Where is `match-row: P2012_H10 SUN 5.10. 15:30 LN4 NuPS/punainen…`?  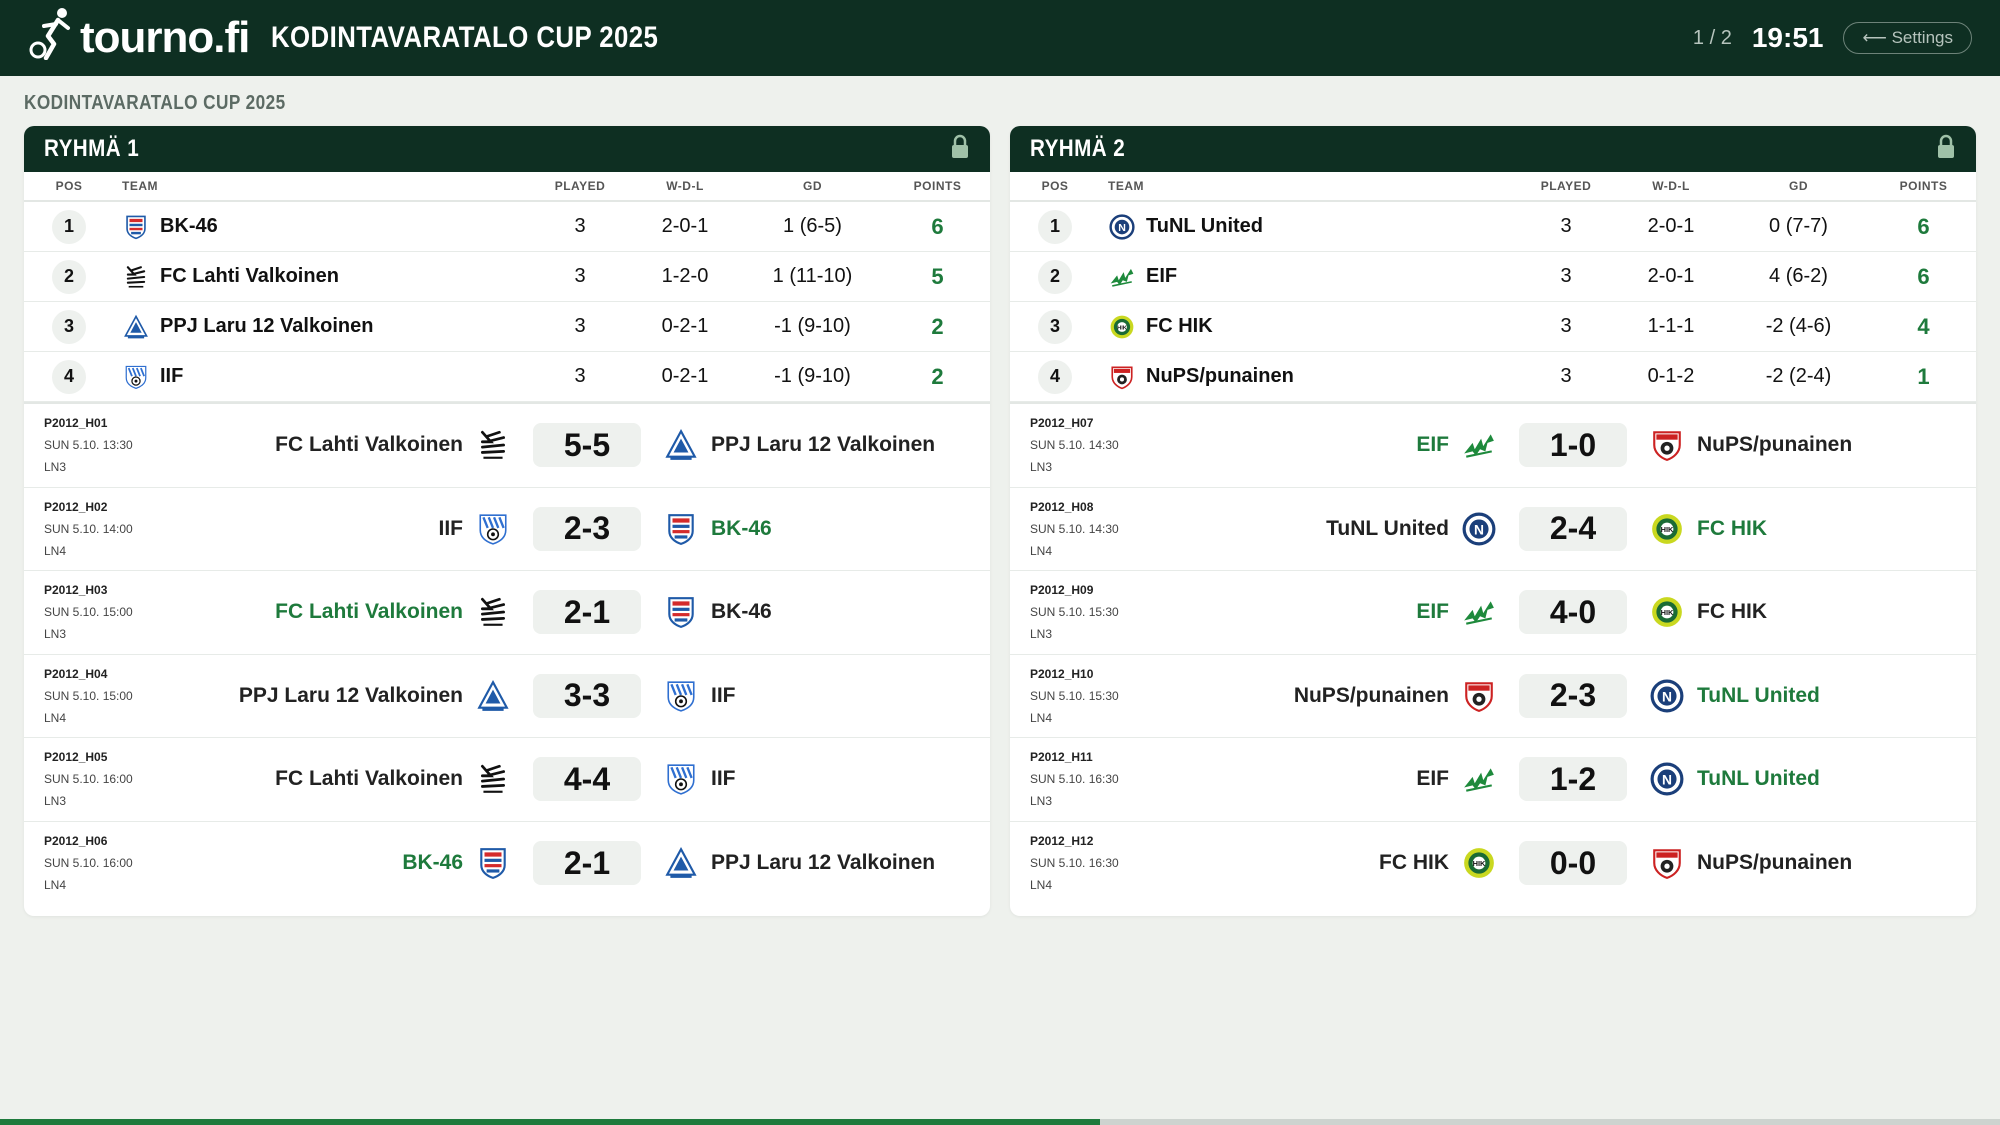
match-row: P2012_H10 SUN 5.10. 15:30 LN4 NuPS/punainen… is located at coordinates (1493, 696).